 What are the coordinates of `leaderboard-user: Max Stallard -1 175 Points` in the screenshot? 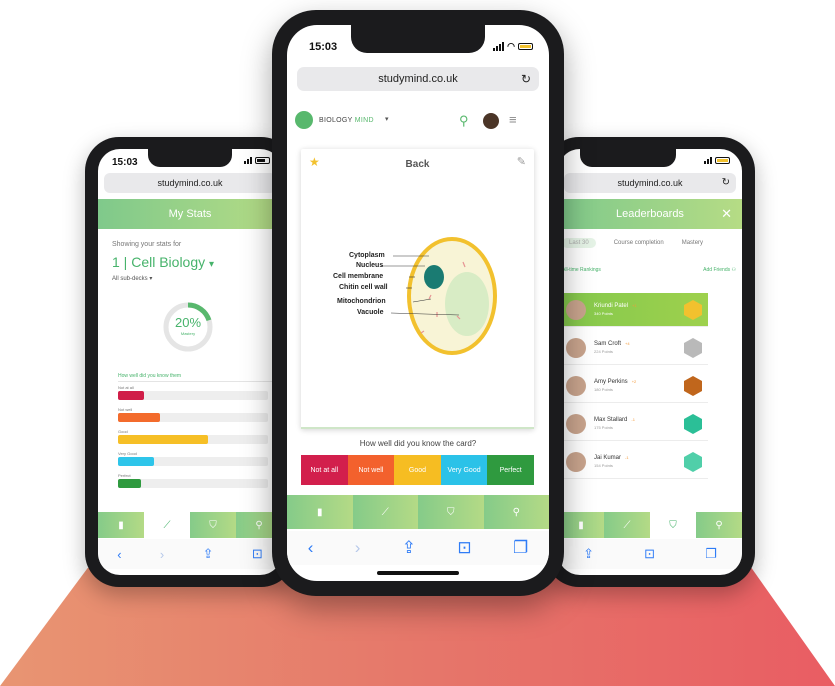 It's located at (610, 423).